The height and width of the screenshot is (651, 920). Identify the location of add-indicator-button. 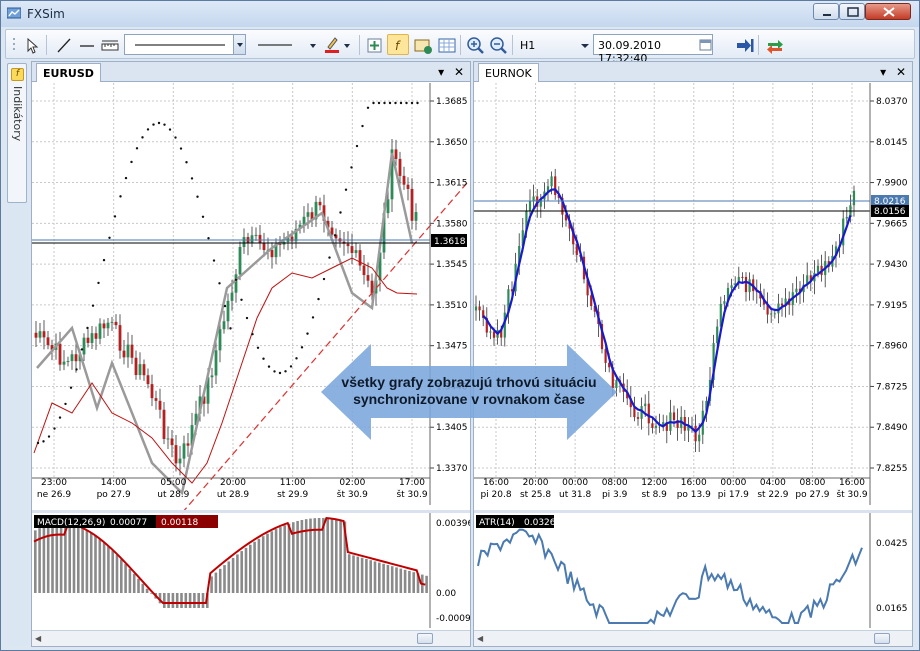
(374, 44).